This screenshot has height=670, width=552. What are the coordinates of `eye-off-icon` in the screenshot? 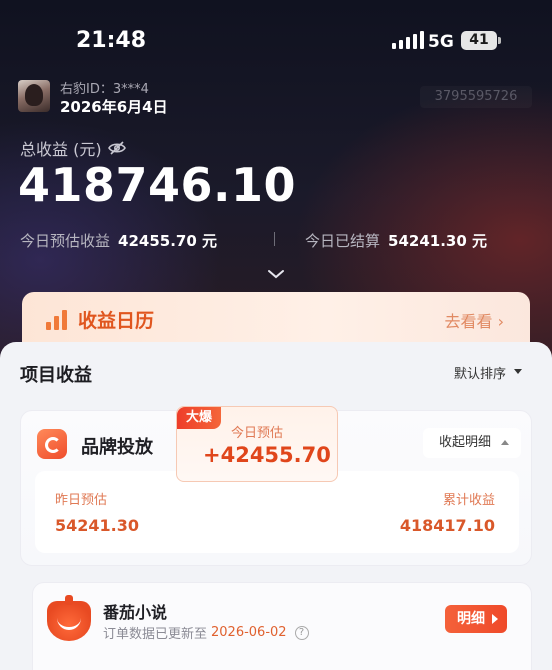 It's located at (116, 148).